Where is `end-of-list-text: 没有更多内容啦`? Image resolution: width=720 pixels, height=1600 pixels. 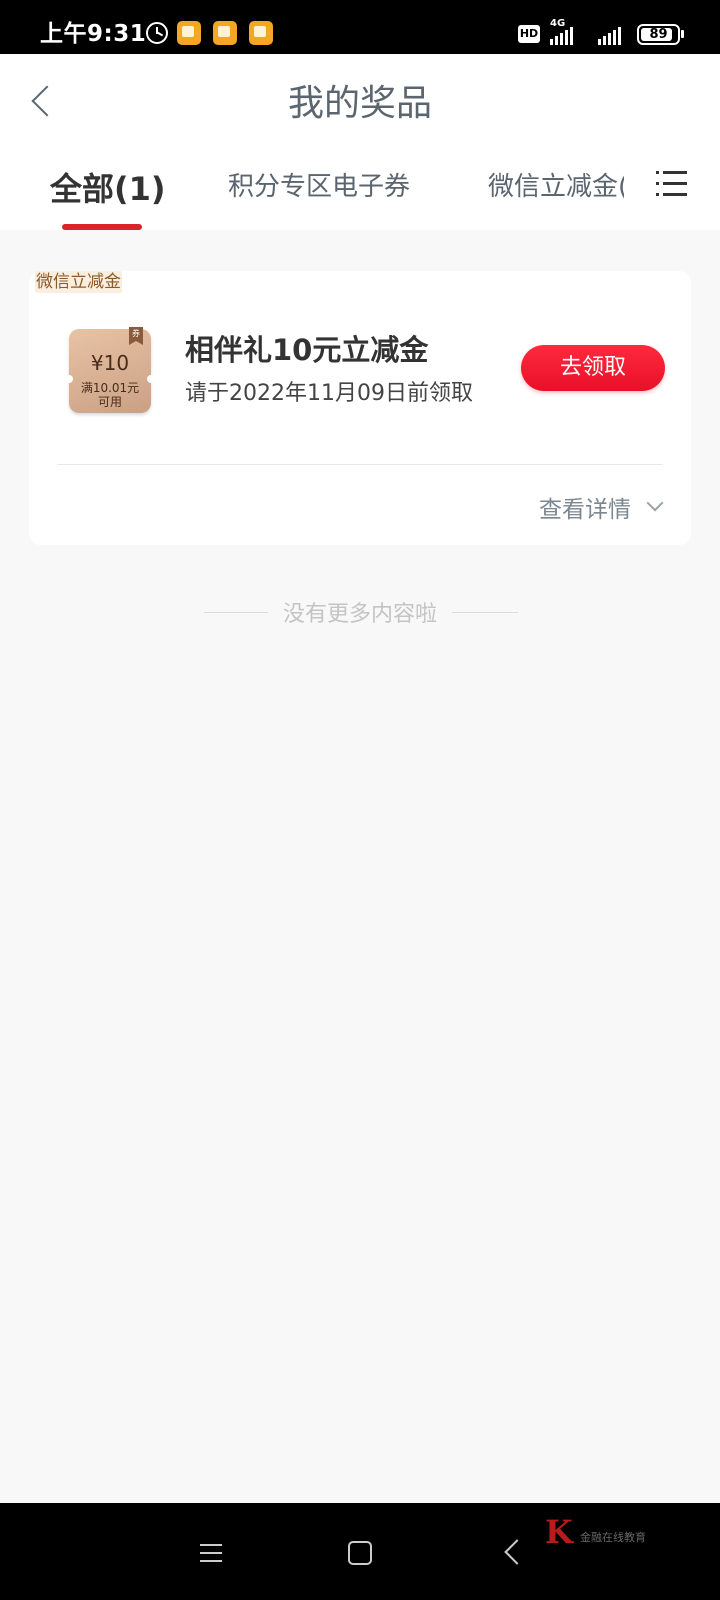
end-of-list-text: 没有更多内容啦 is located at coordinates (359, 614).